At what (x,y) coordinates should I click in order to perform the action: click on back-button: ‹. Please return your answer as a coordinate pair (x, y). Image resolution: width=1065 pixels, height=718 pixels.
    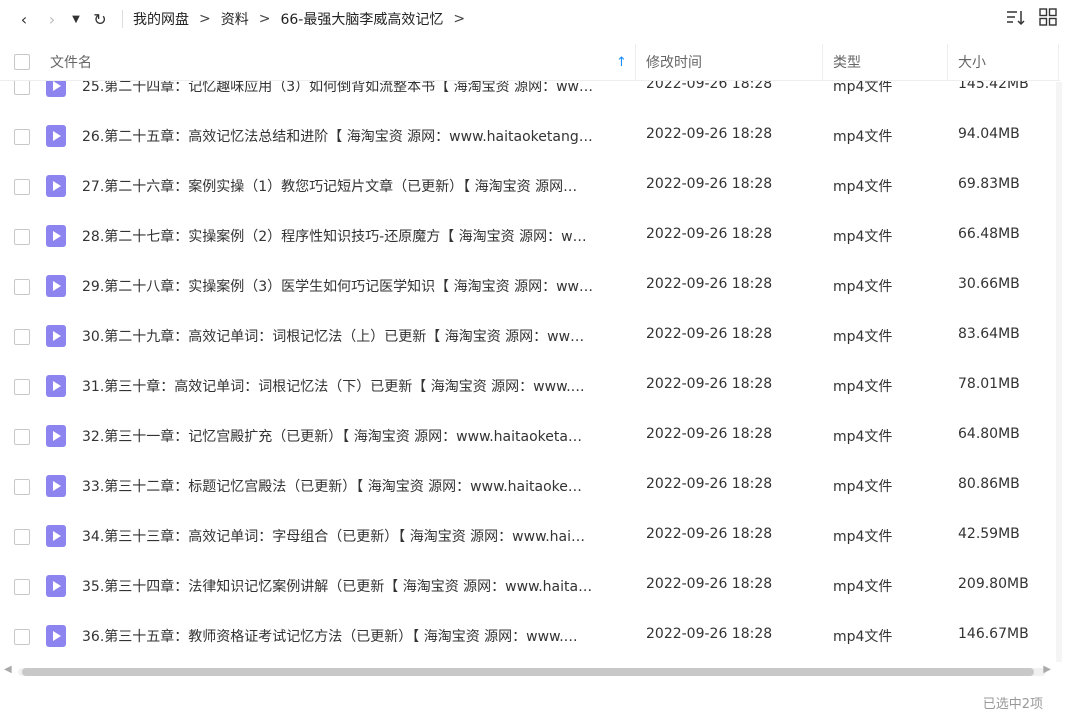
    Looking at the image, I should click on (24, 19).